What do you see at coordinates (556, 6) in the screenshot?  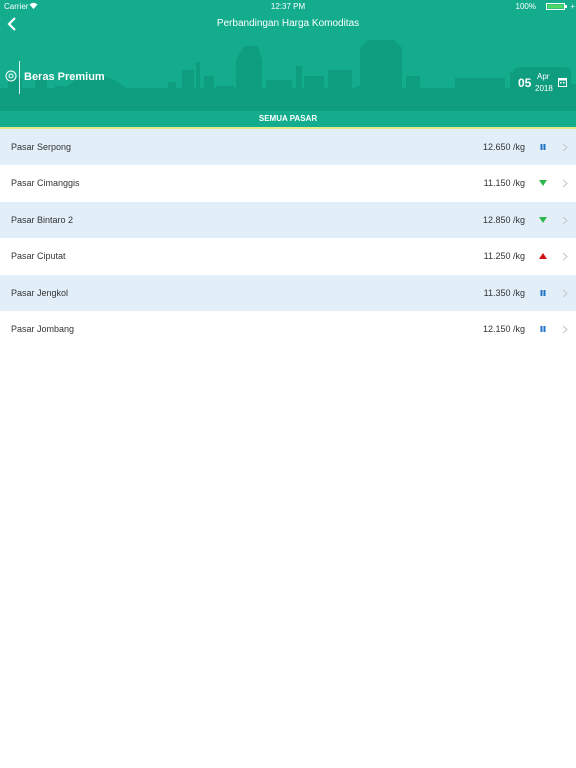 I see `battery-icon` at bounding box center [556, 6].